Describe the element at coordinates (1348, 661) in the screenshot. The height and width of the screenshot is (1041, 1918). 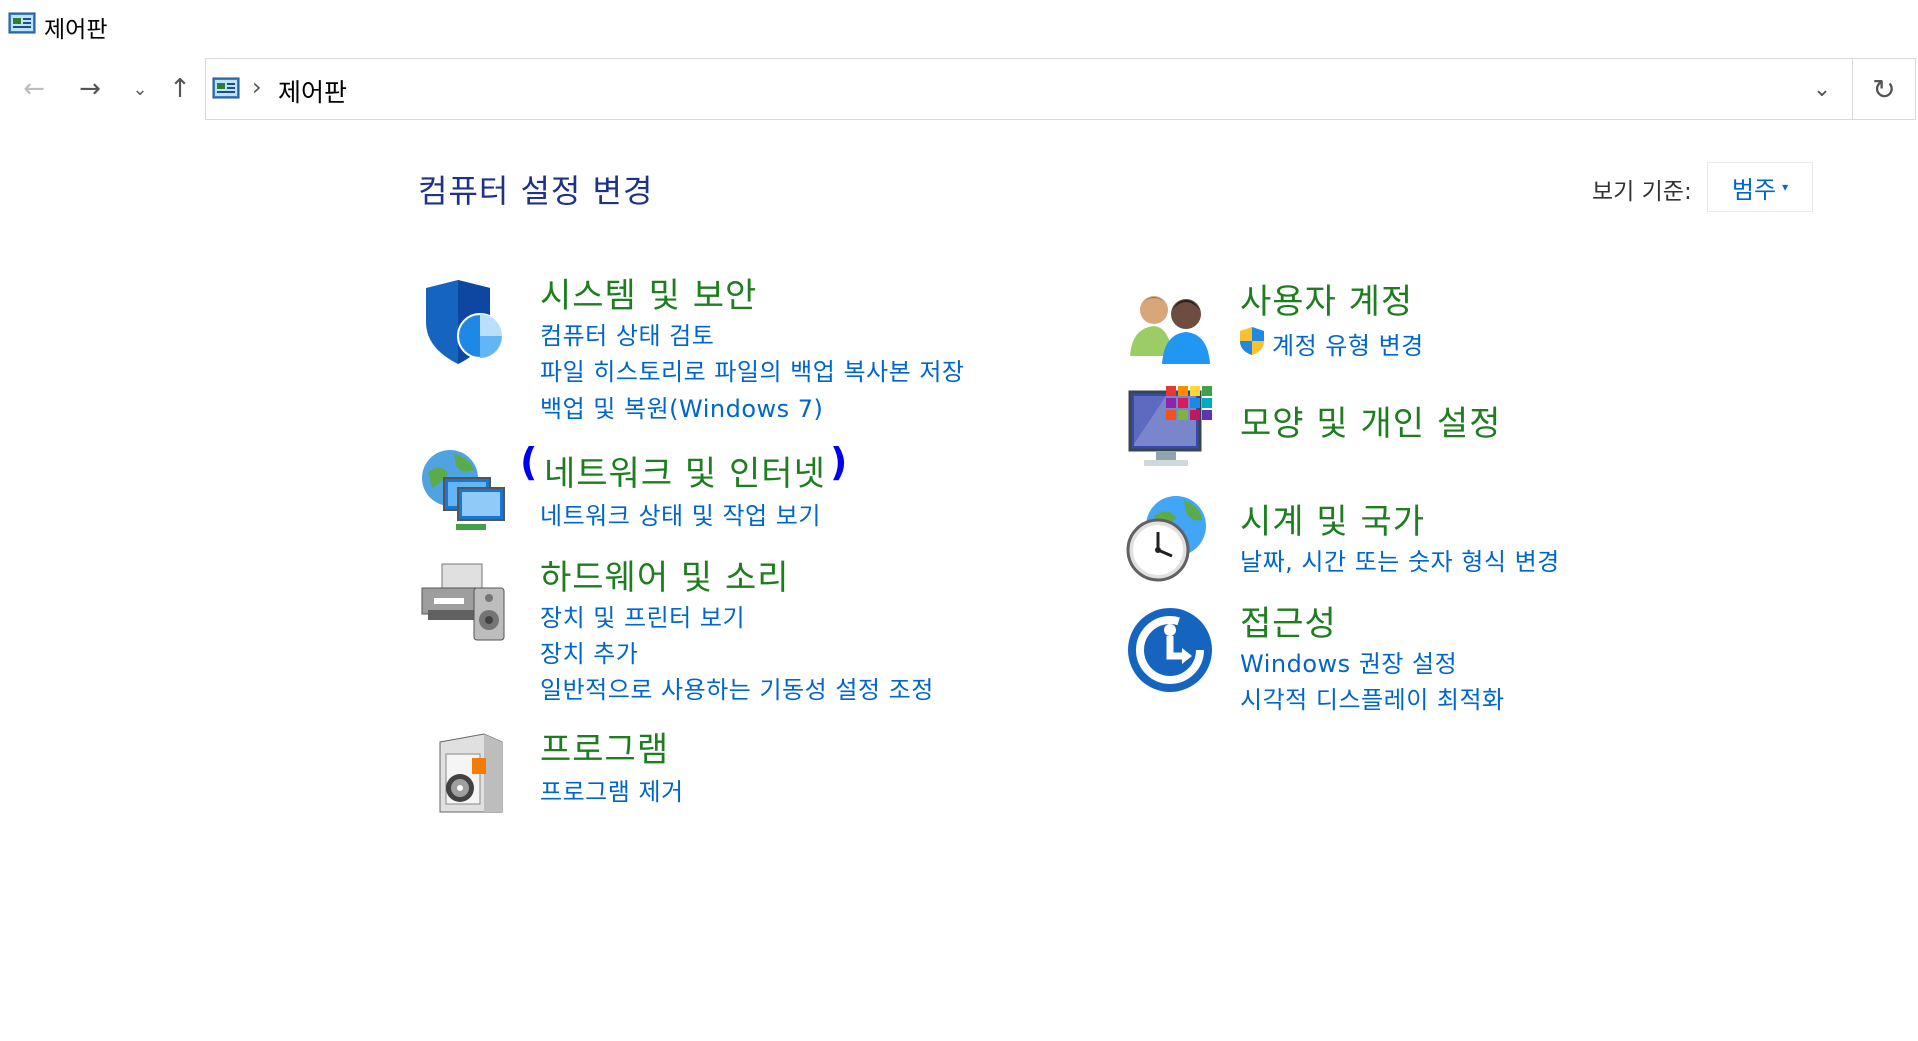
I see `link-windows-recommended-settings: Windows 권장 설정` at that location.